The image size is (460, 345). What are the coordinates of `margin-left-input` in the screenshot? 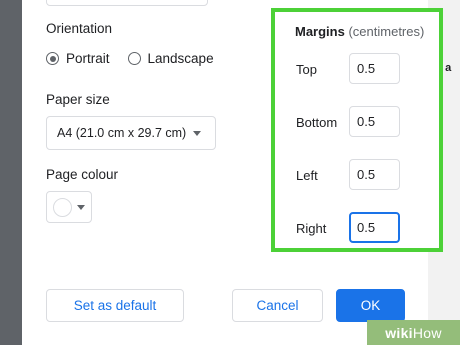 It's located at (374, 174).